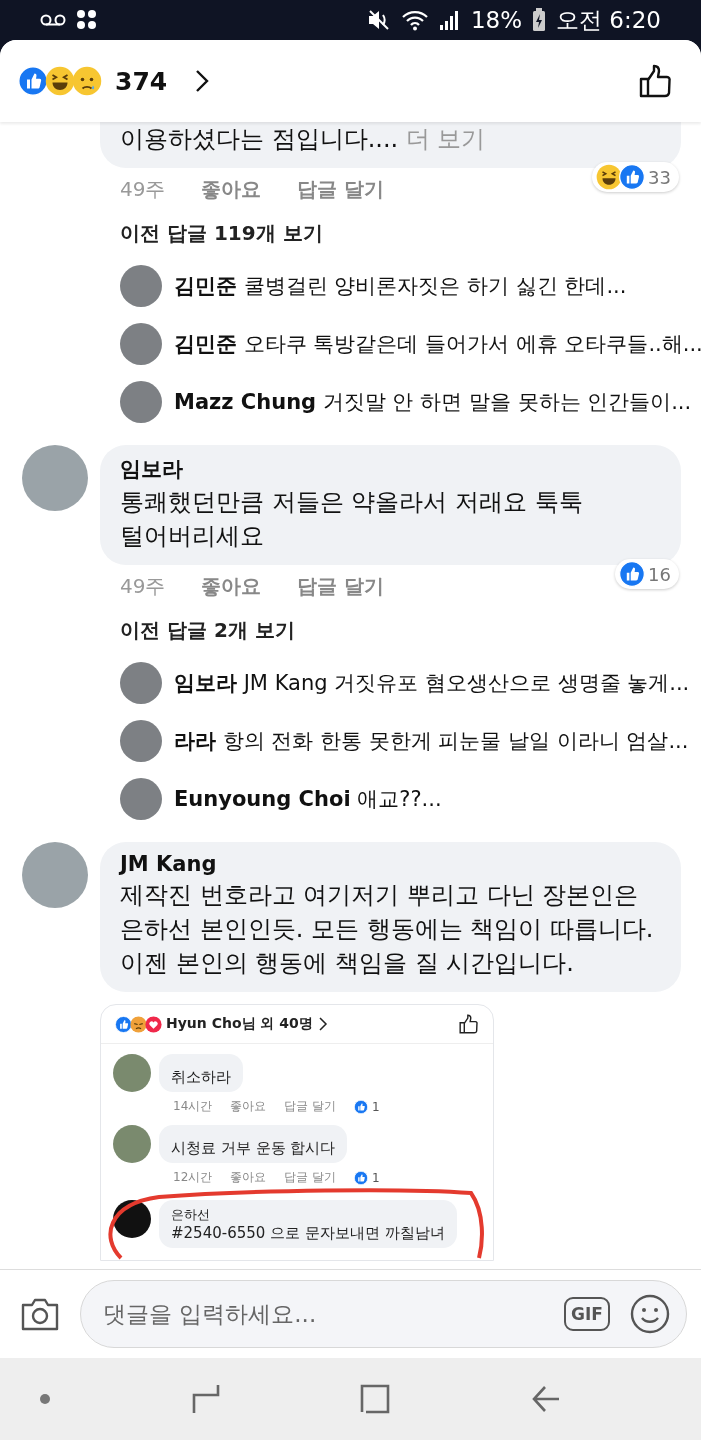 The image size is (701, 1440). What do you see at coordinates (347, 963) in the screenshot?
I see `comment-text: 이젠 본인의 행동에 책임을 질 시간입니다.` at bounding box center [347, 963].